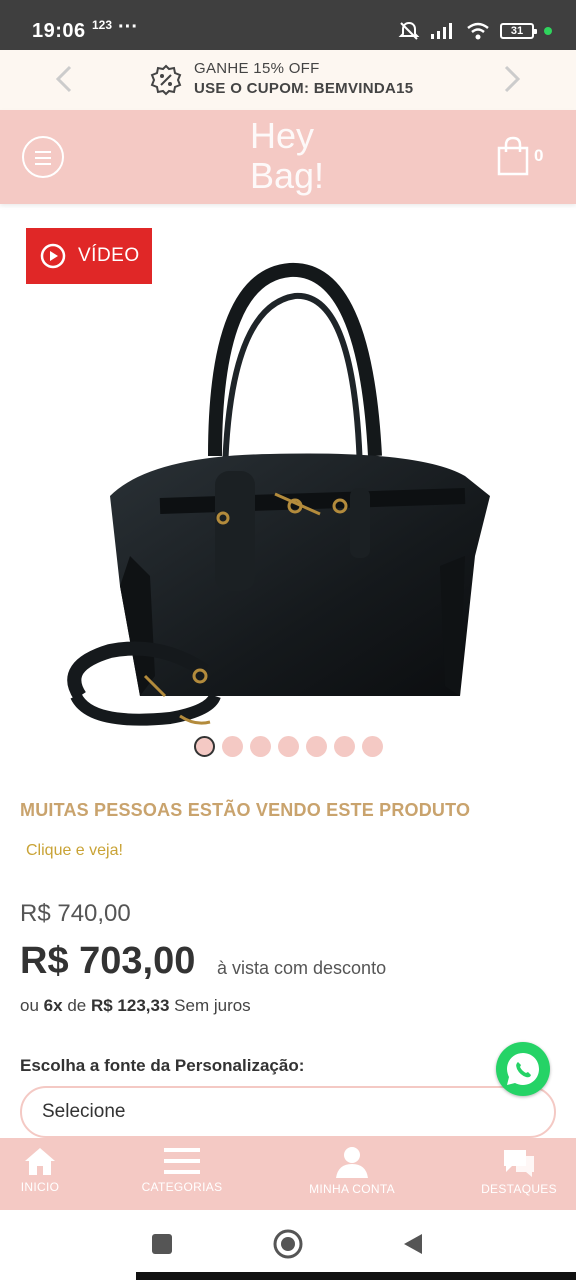 Image resolution: width=576 pixels, height=1280 pixels. Describe the element at coordinates (40, 1161) in the screenshot. I see `home-icon` at that location.